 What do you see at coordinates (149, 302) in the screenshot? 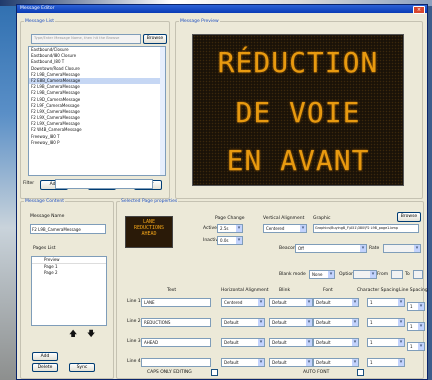
I see `line-text-value: LANE` at bounding box center [149, 302].